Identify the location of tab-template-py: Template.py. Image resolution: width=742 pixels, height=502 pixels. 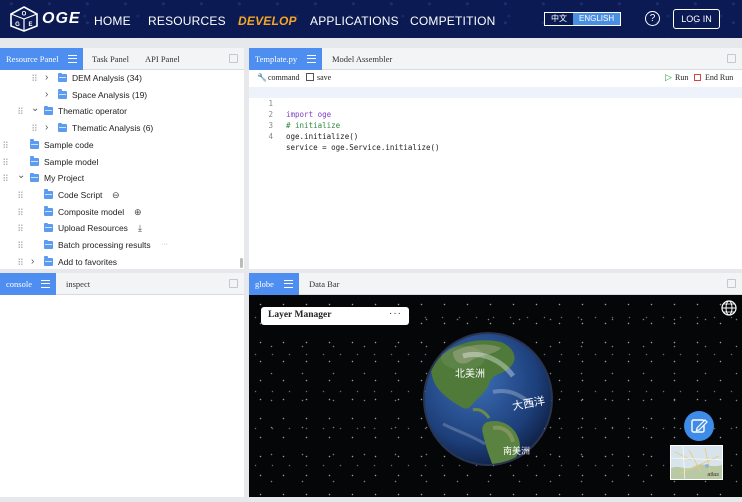
(285, 59).